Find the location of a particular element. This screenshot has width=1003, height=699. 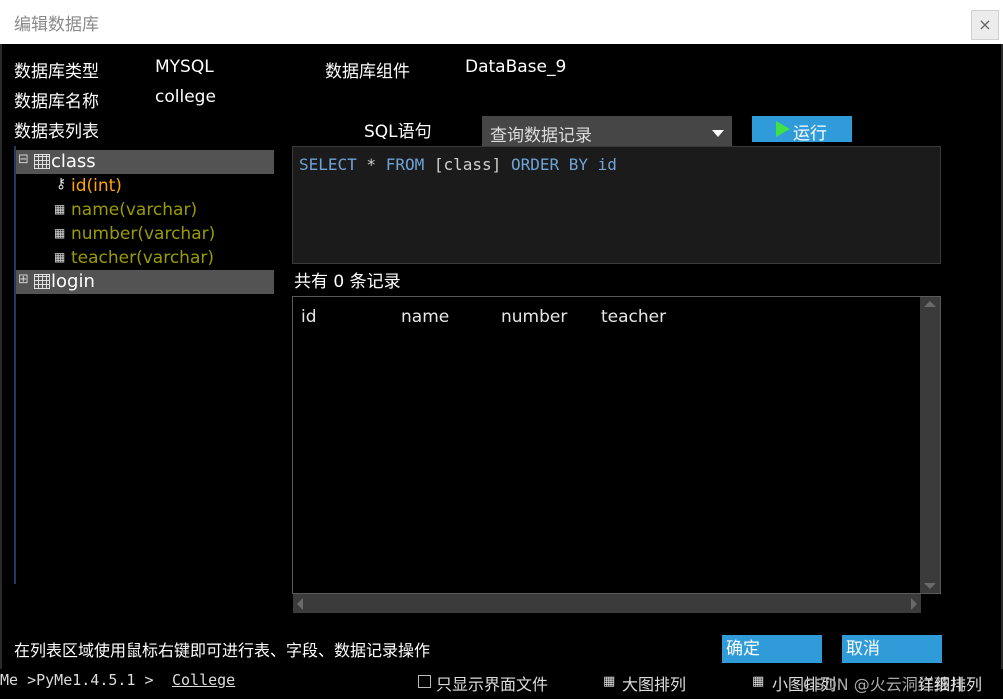

show-ui-files-label: 只显示界面文件 is located at coordinates (492, 683).